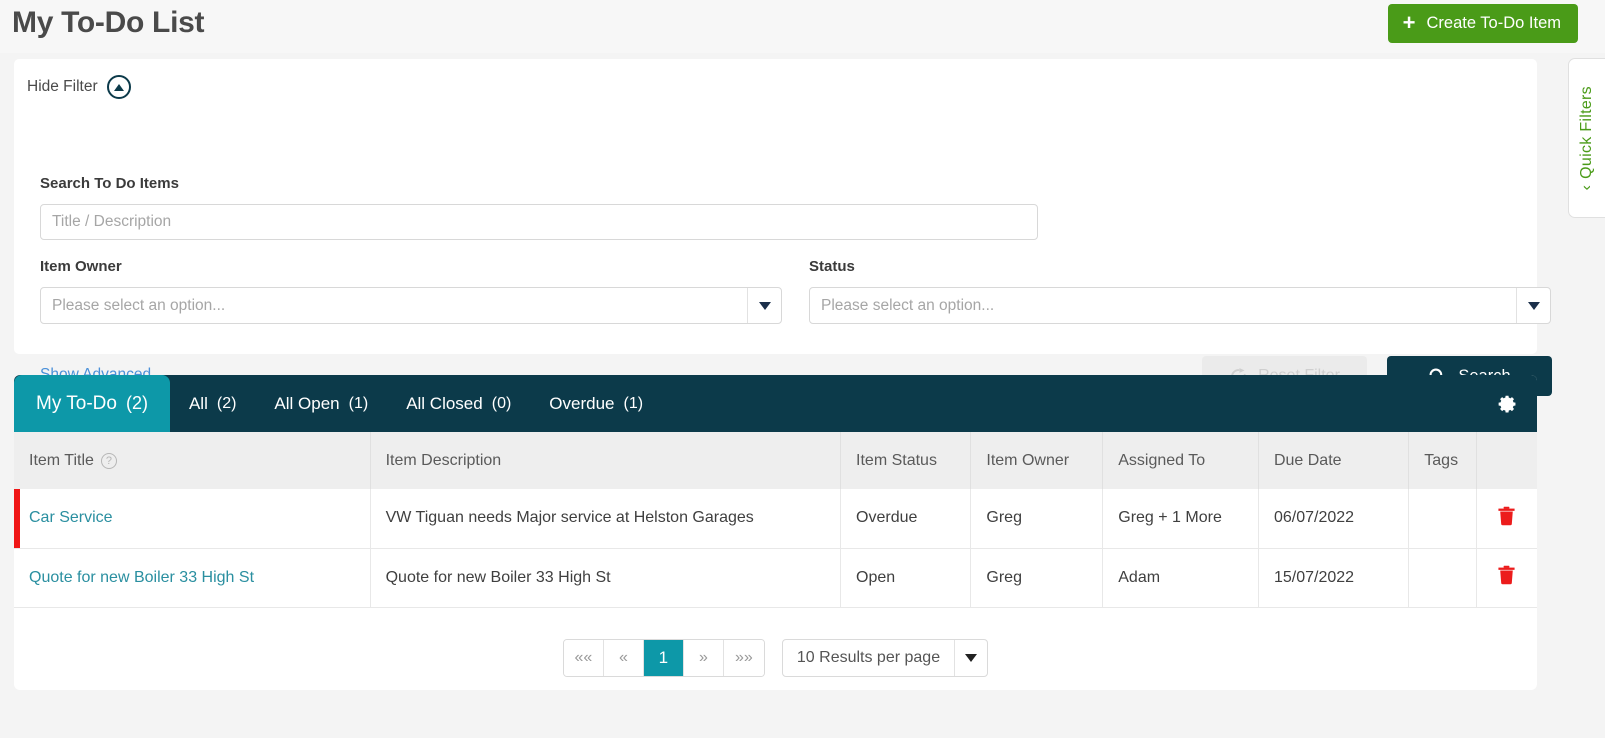 The height and width of the screenshot is (738, 1605). I want to click on tab-my-todo: My To-Do (2), so click(92, 403).